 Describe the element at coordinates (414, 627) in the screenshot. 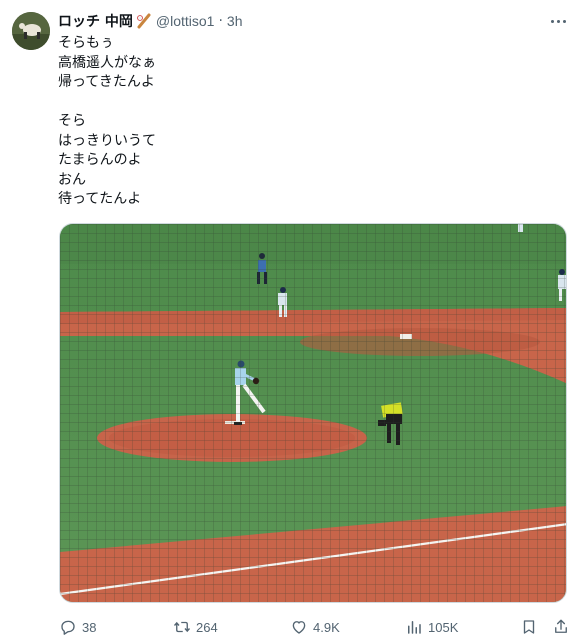

I see `views-chart-icon` at that location.